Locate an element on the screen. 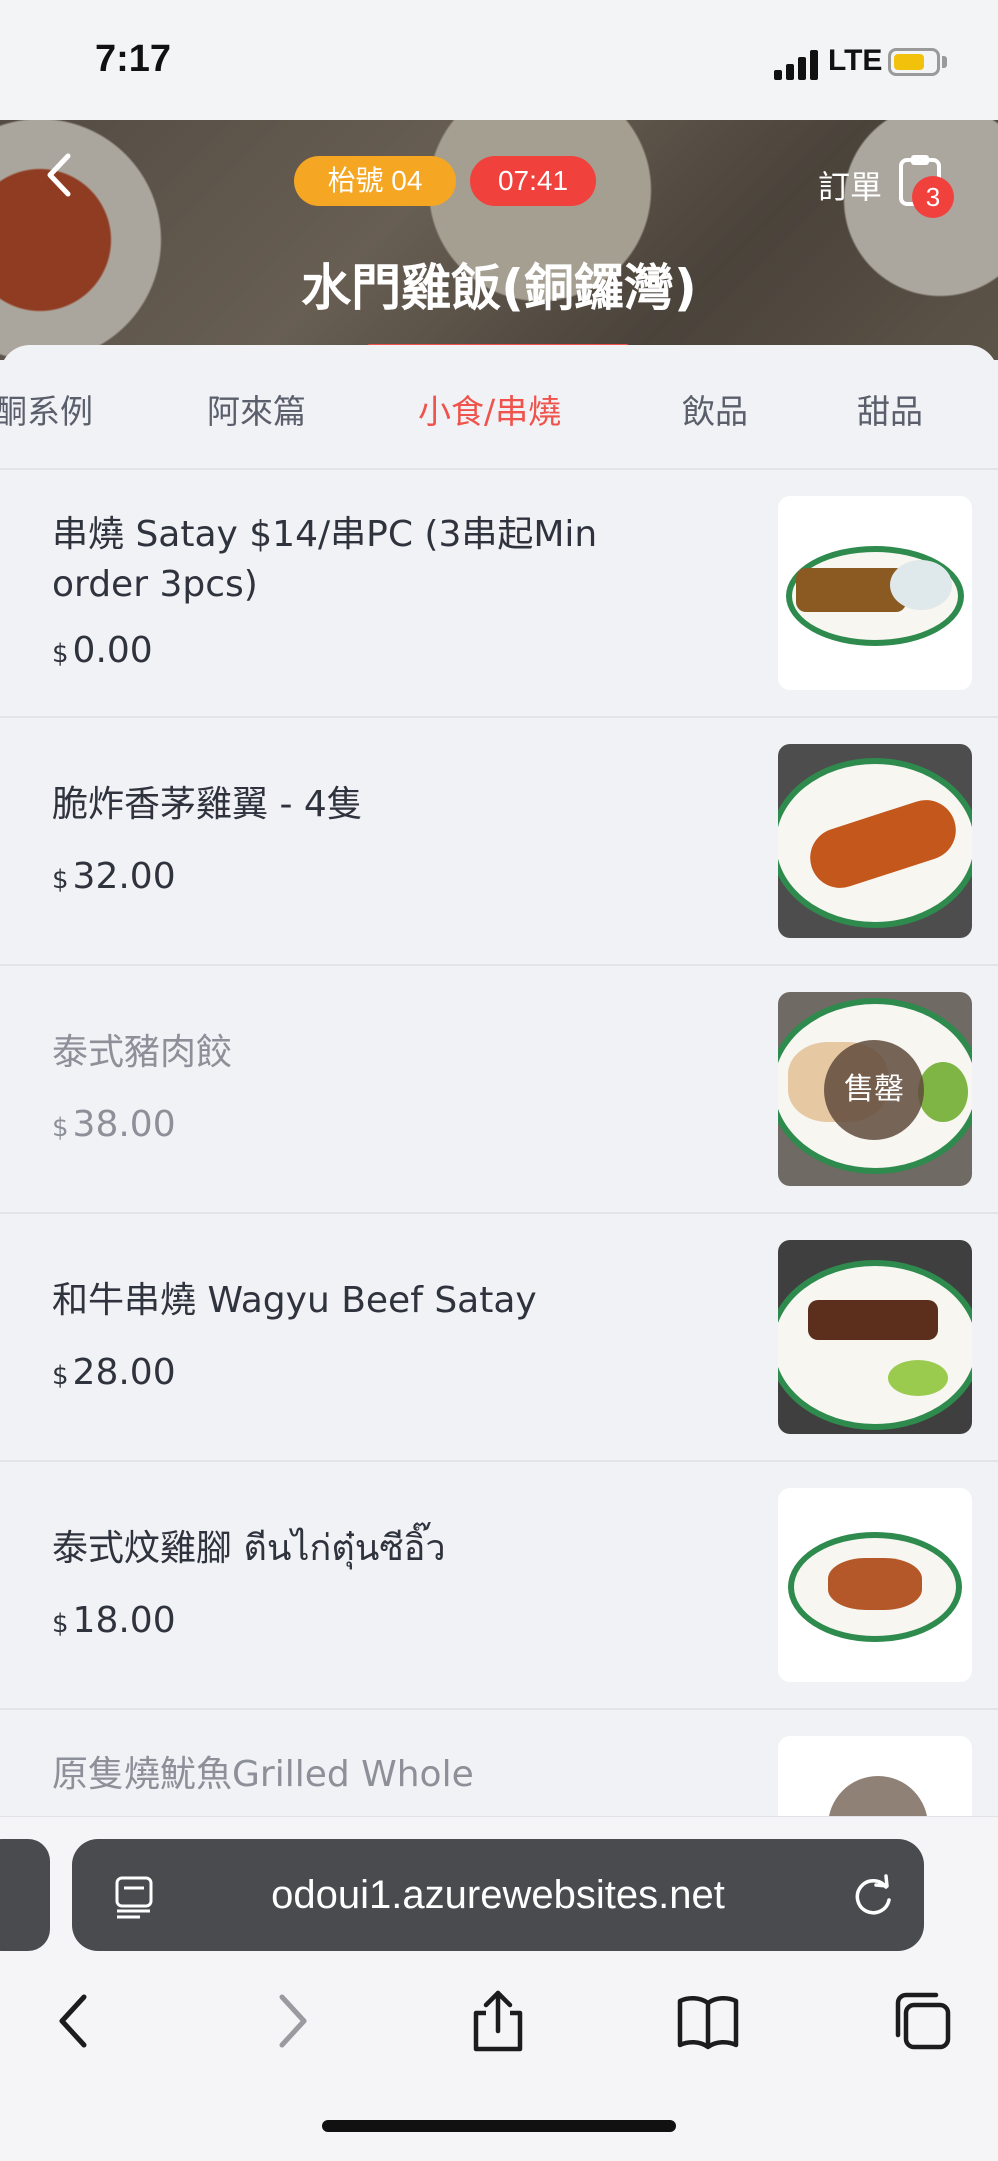 The width and height of the screenshot is (998, 2161). tab-snacks-satay: 小食/串燒 is located at coordinates (489, 409).